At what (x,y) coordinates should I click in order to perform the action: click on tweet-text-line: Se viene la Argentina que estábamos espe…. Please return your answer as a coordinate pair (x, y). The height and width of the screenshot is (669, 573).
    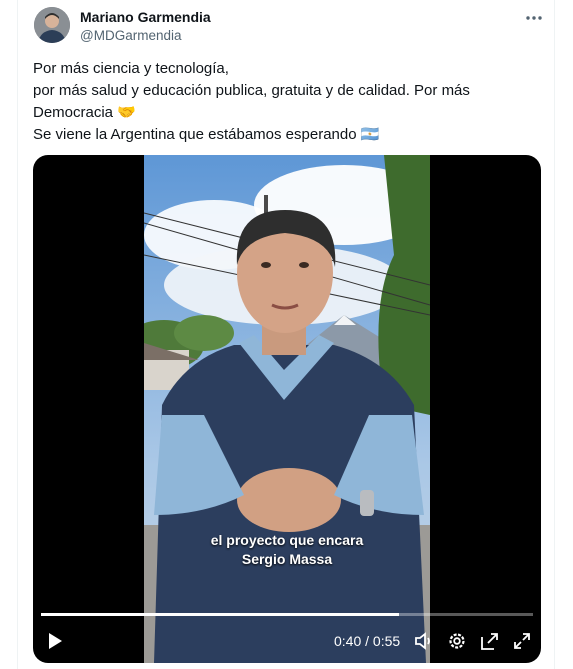
    Looking at the image, I should click on (206, 134).